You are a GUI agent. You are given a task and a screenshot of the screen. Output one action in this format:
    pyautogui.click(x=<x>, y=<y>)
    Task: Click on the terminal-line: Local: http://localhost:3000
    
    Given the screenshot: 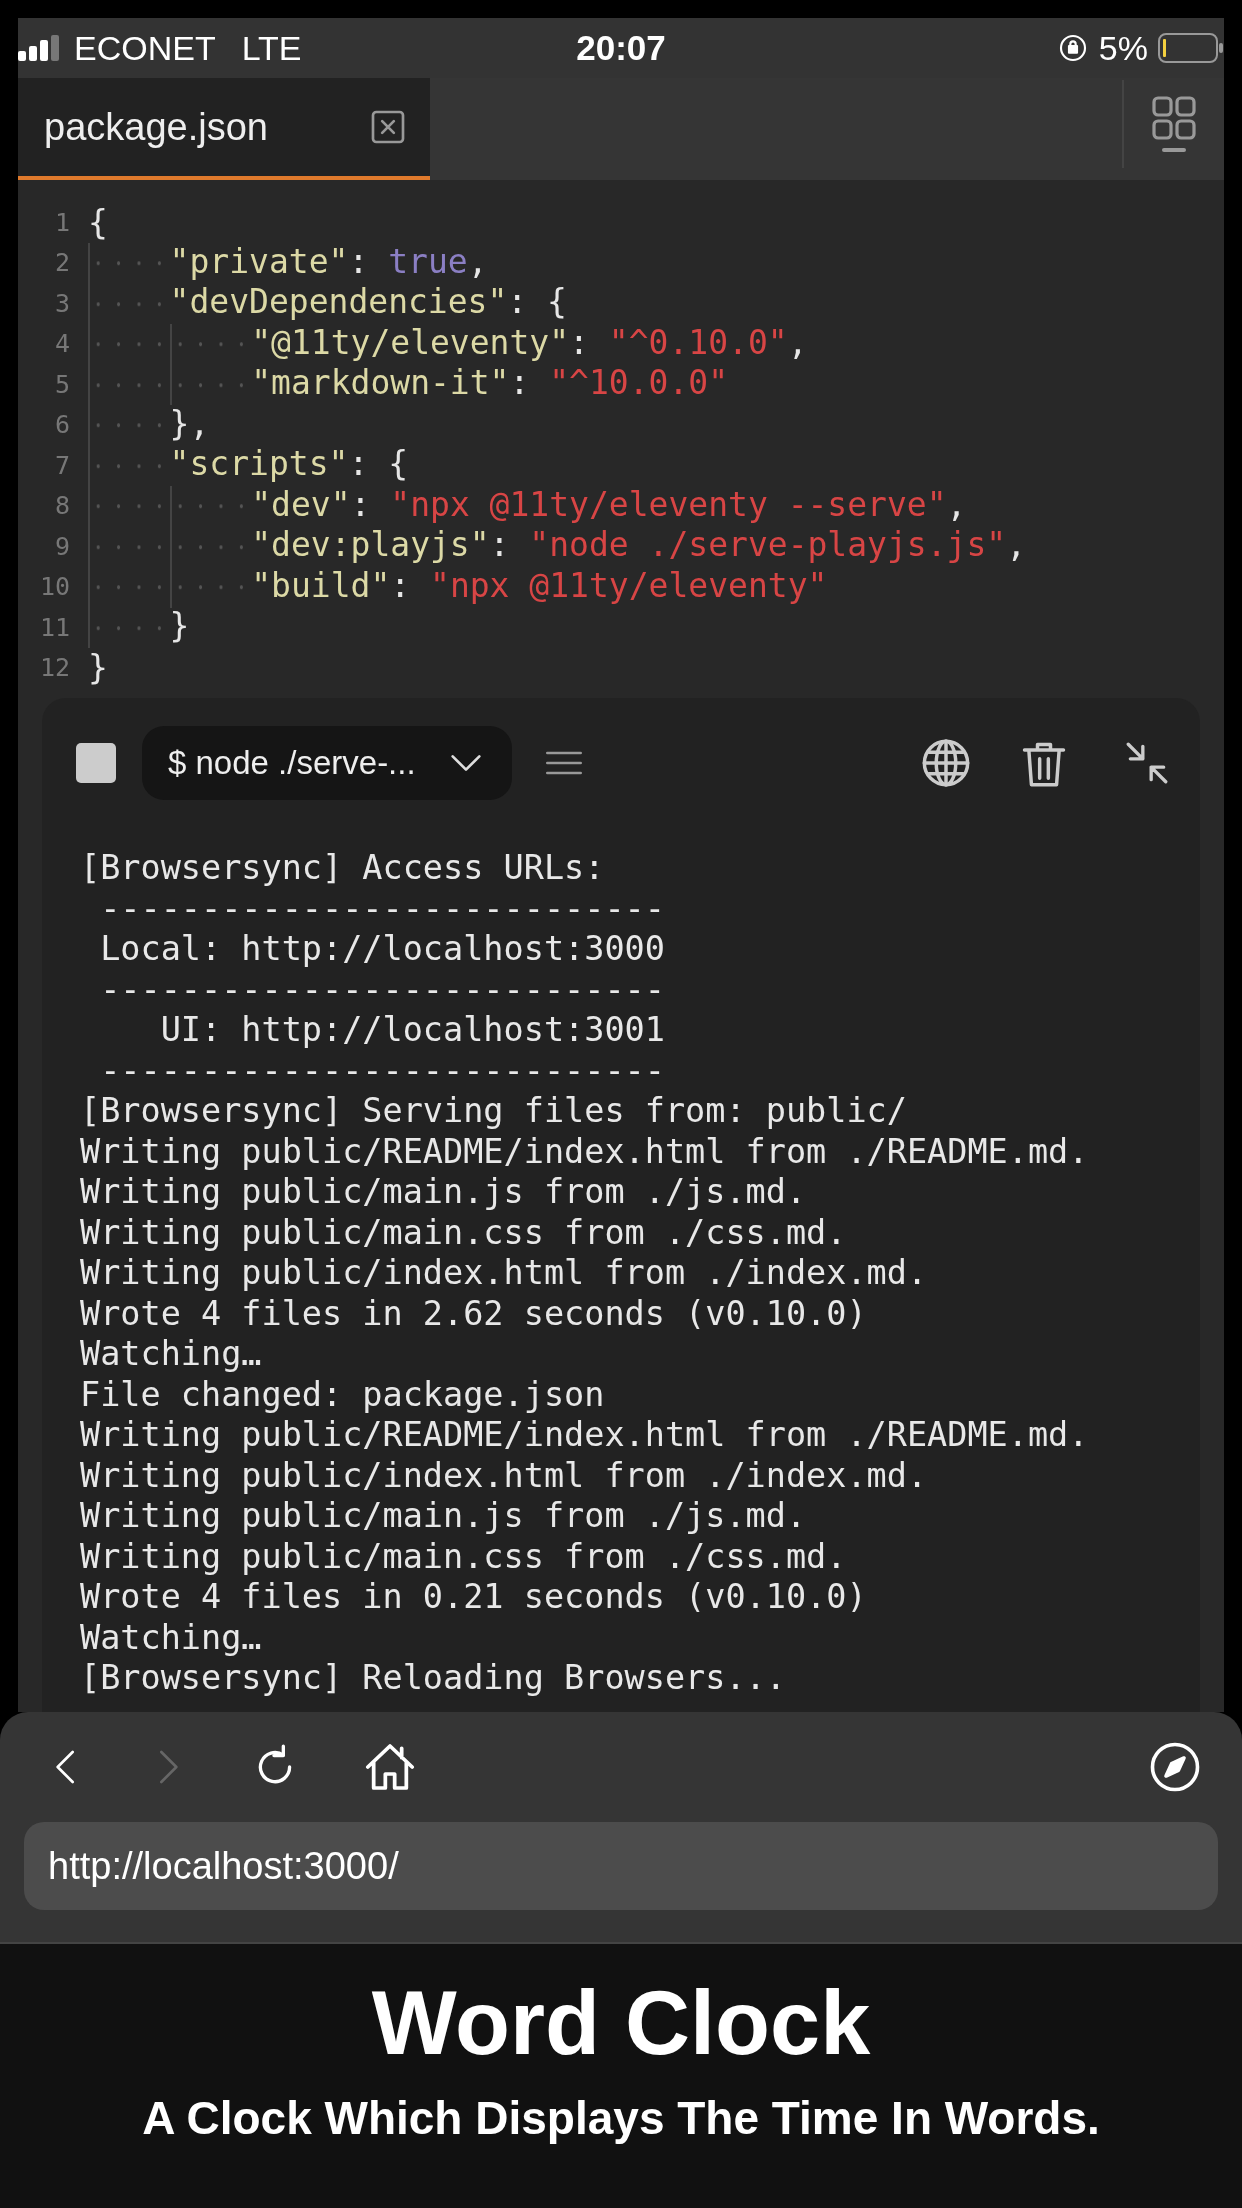 What is the action you would take?
    pyautogui.click(x=382, y=949)
    